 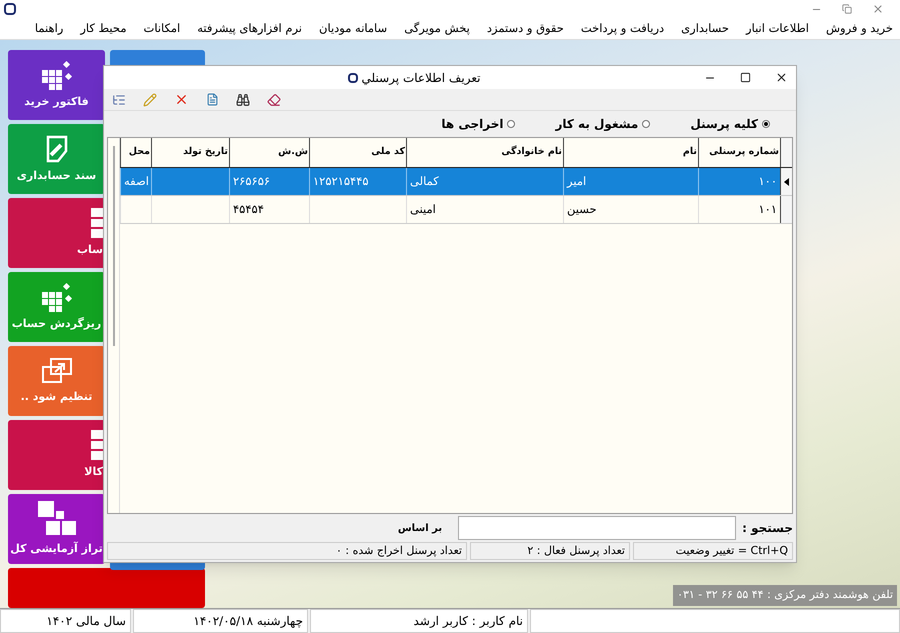 What do you see at coordinates (739, 209) in the screenshot?
I see `table-cell: ۱۰۱` at bounding box center [739, 209].